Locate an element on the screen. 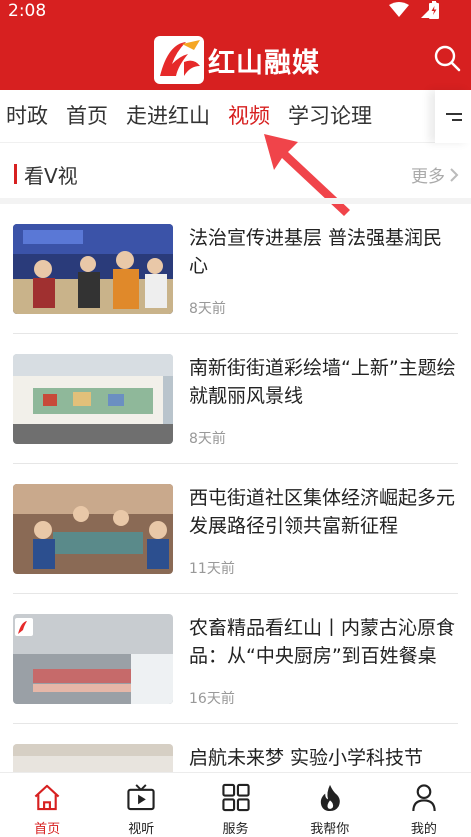  tv-icon is located at coordinates (141, 797).